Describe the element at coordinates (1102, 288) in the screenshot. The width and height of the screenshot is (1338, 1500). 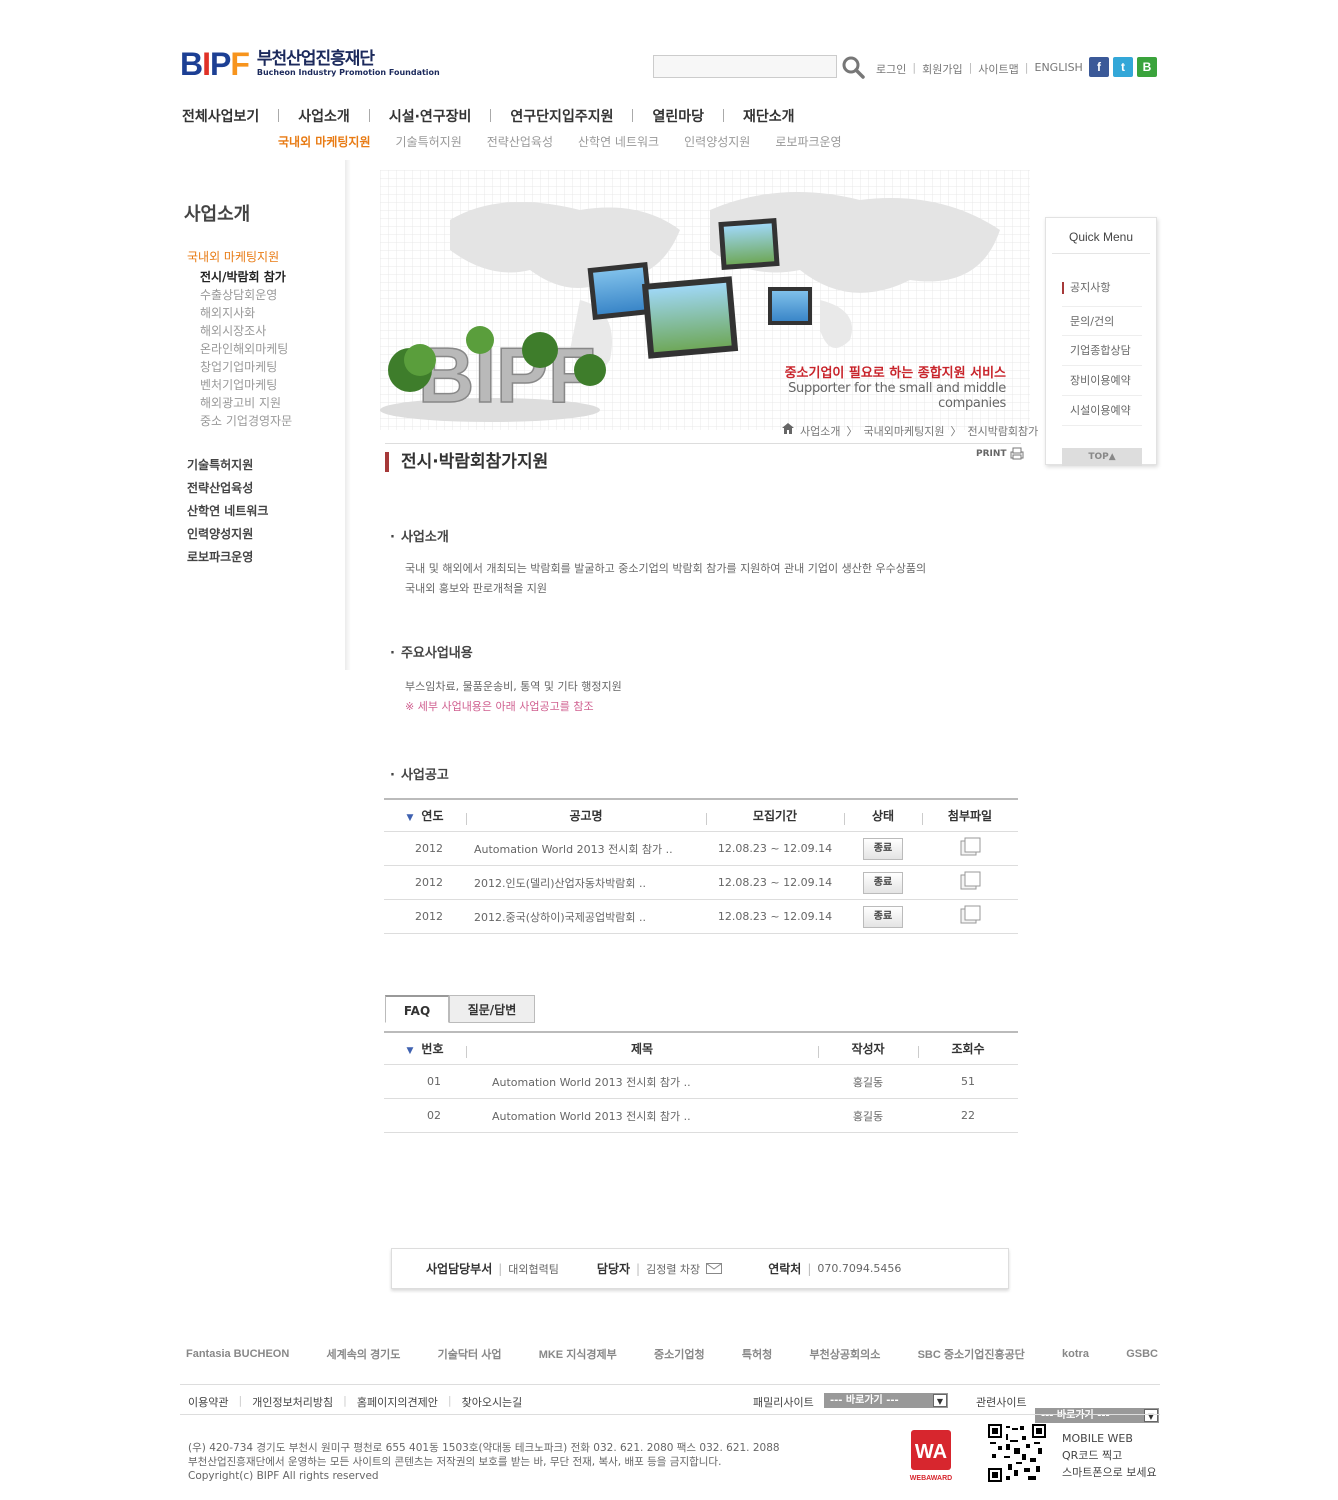
I see `quick-item: 공지사항` at that location.